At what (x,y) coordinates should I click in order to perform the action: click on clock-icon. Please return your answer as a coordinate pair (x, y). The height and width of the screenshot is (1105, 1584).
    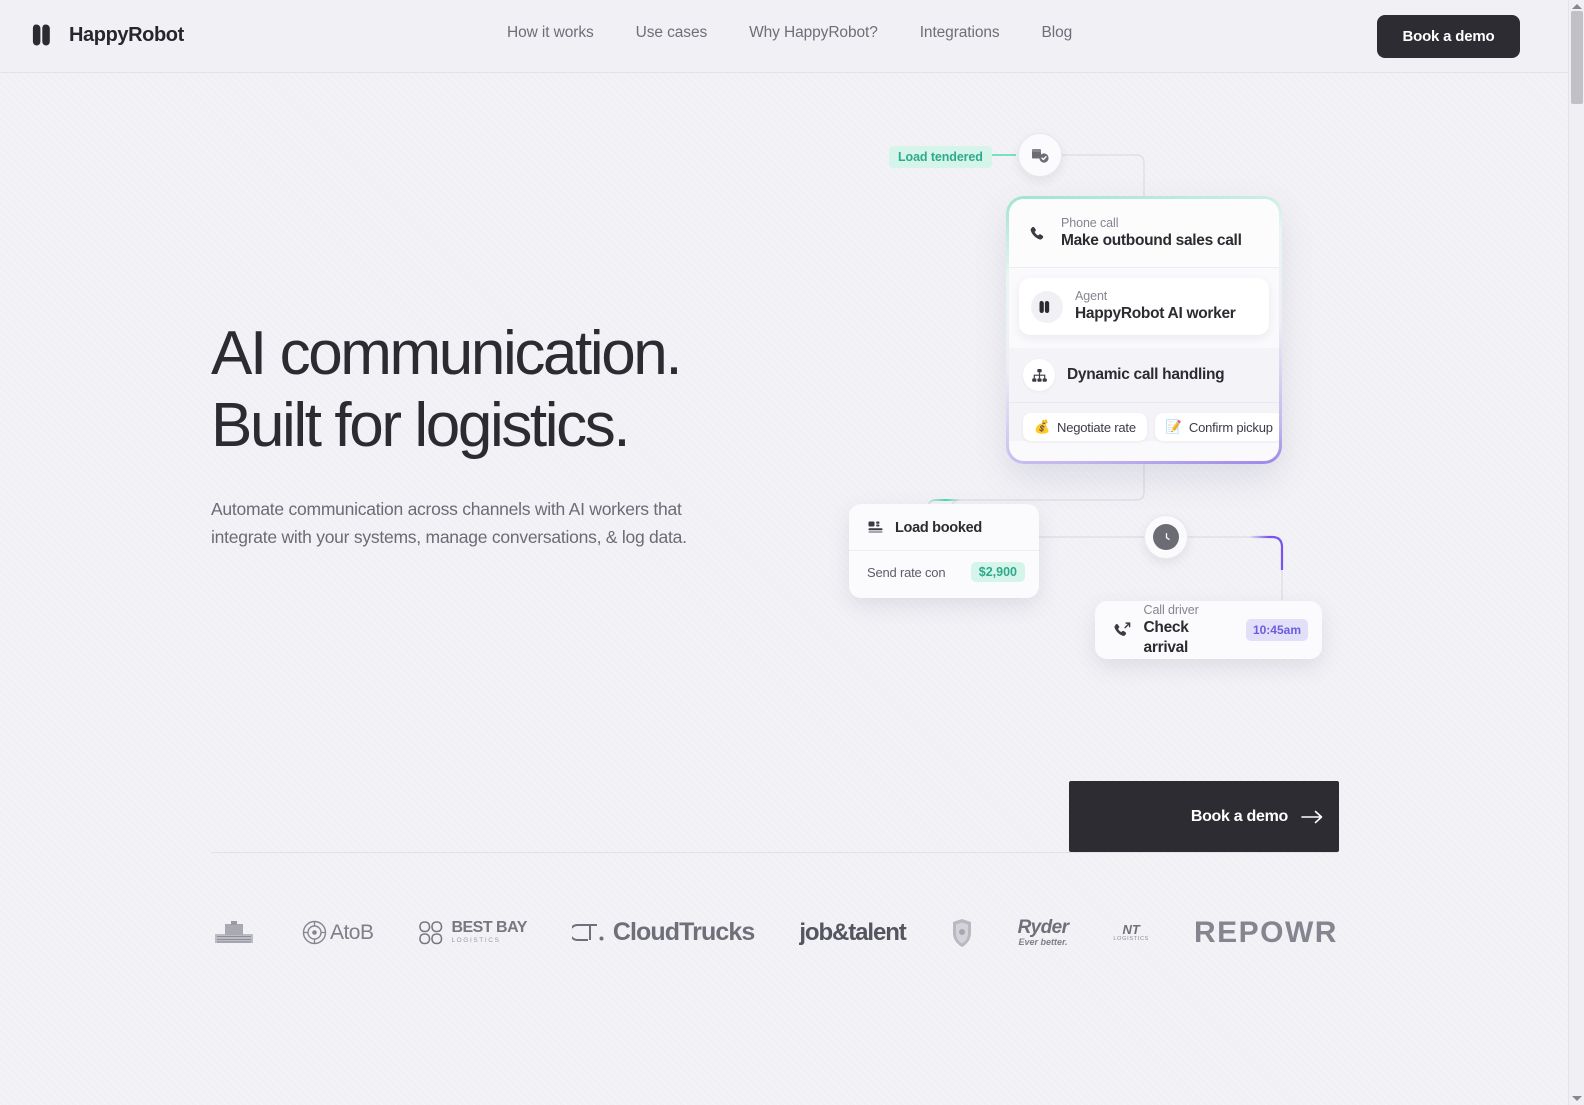
    Looking at the image, I should click on (1166, 537).